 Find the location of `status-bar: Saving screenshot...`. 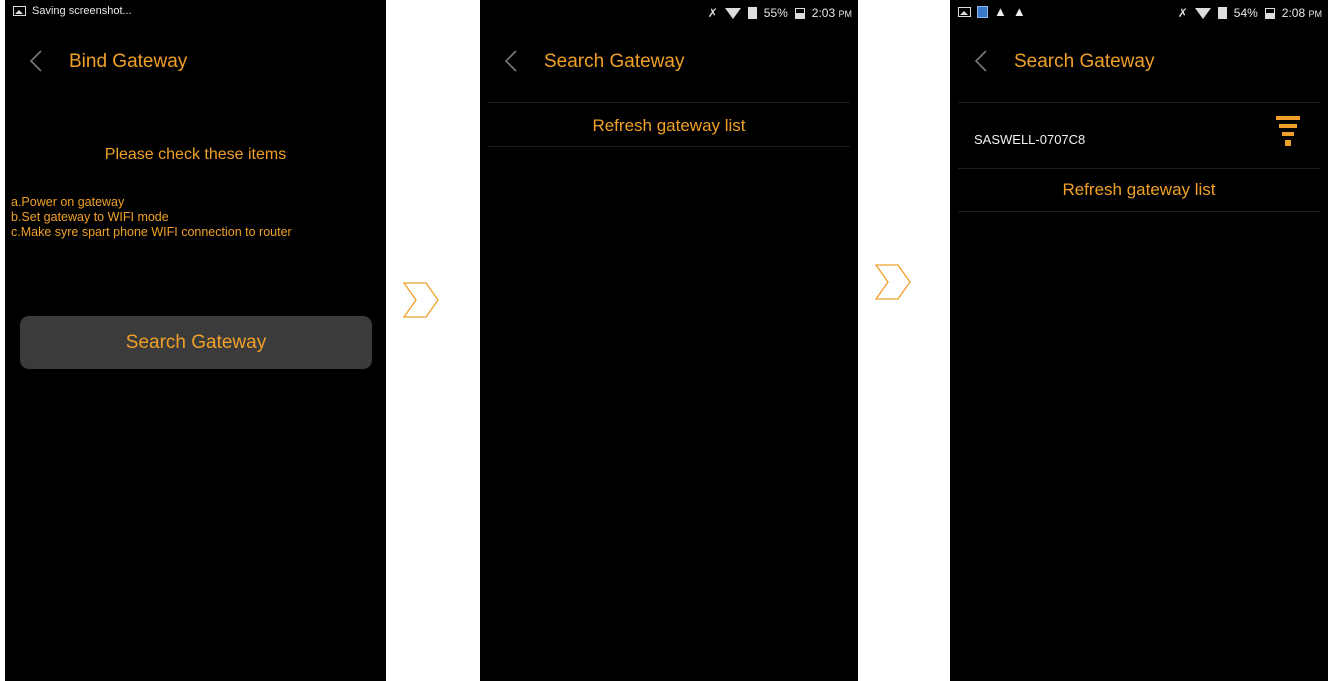

status-bar: Saving screenshot... is located at coordinates (195, 13).